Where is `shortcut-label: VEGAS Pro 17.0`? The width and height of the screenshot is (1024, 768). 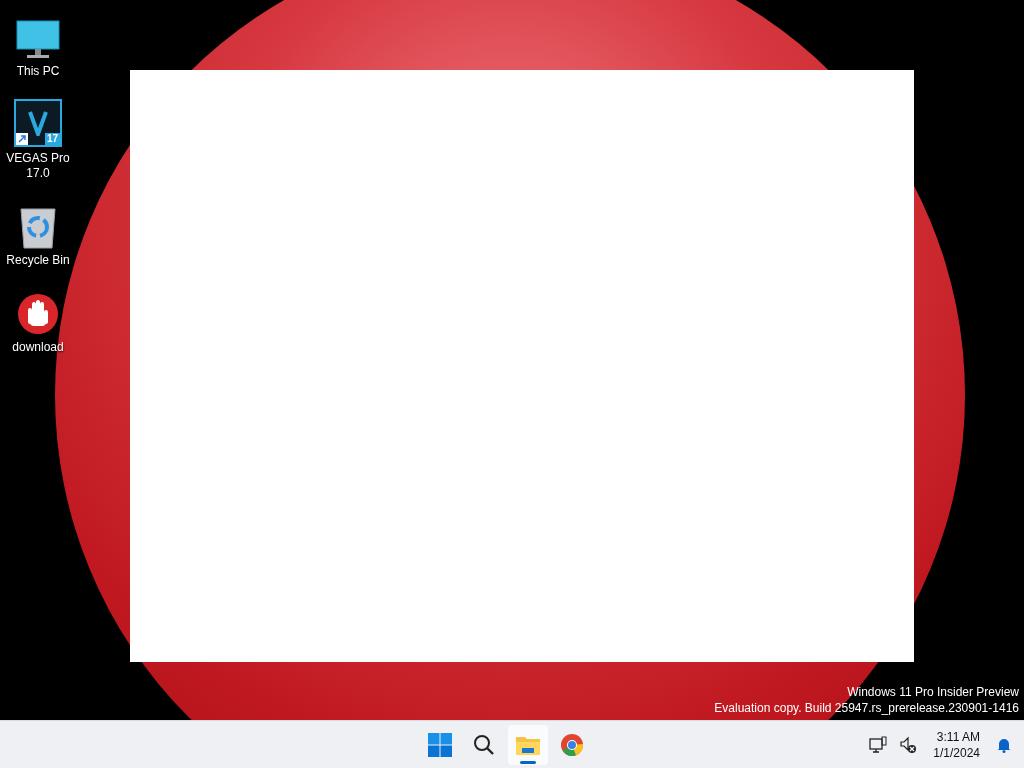
shortcut-label: VEGAS Pro 17.0 is located at coordinates (38, 166).